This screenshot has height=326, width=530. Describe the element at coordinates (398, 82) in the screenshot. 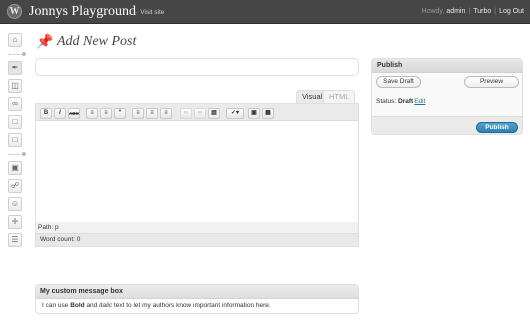

I see `save-draft-button: Save Draft` at that location.